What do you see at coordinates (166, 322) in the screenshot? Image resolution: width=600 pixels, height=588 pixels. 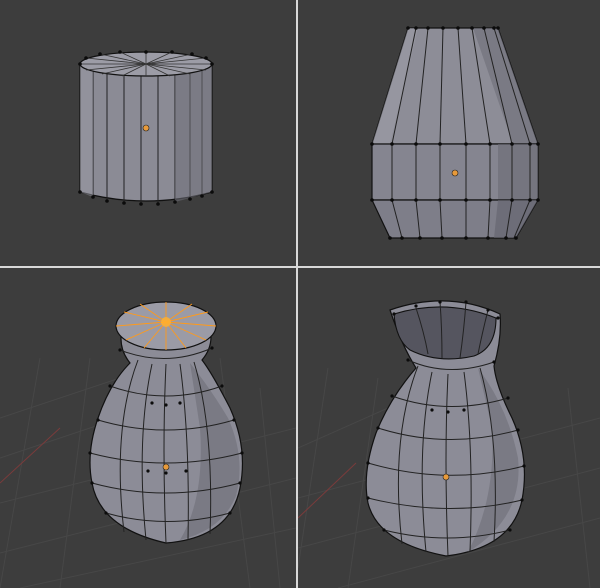 I see `selected-center-vertex` at bounding box center [166, 322].